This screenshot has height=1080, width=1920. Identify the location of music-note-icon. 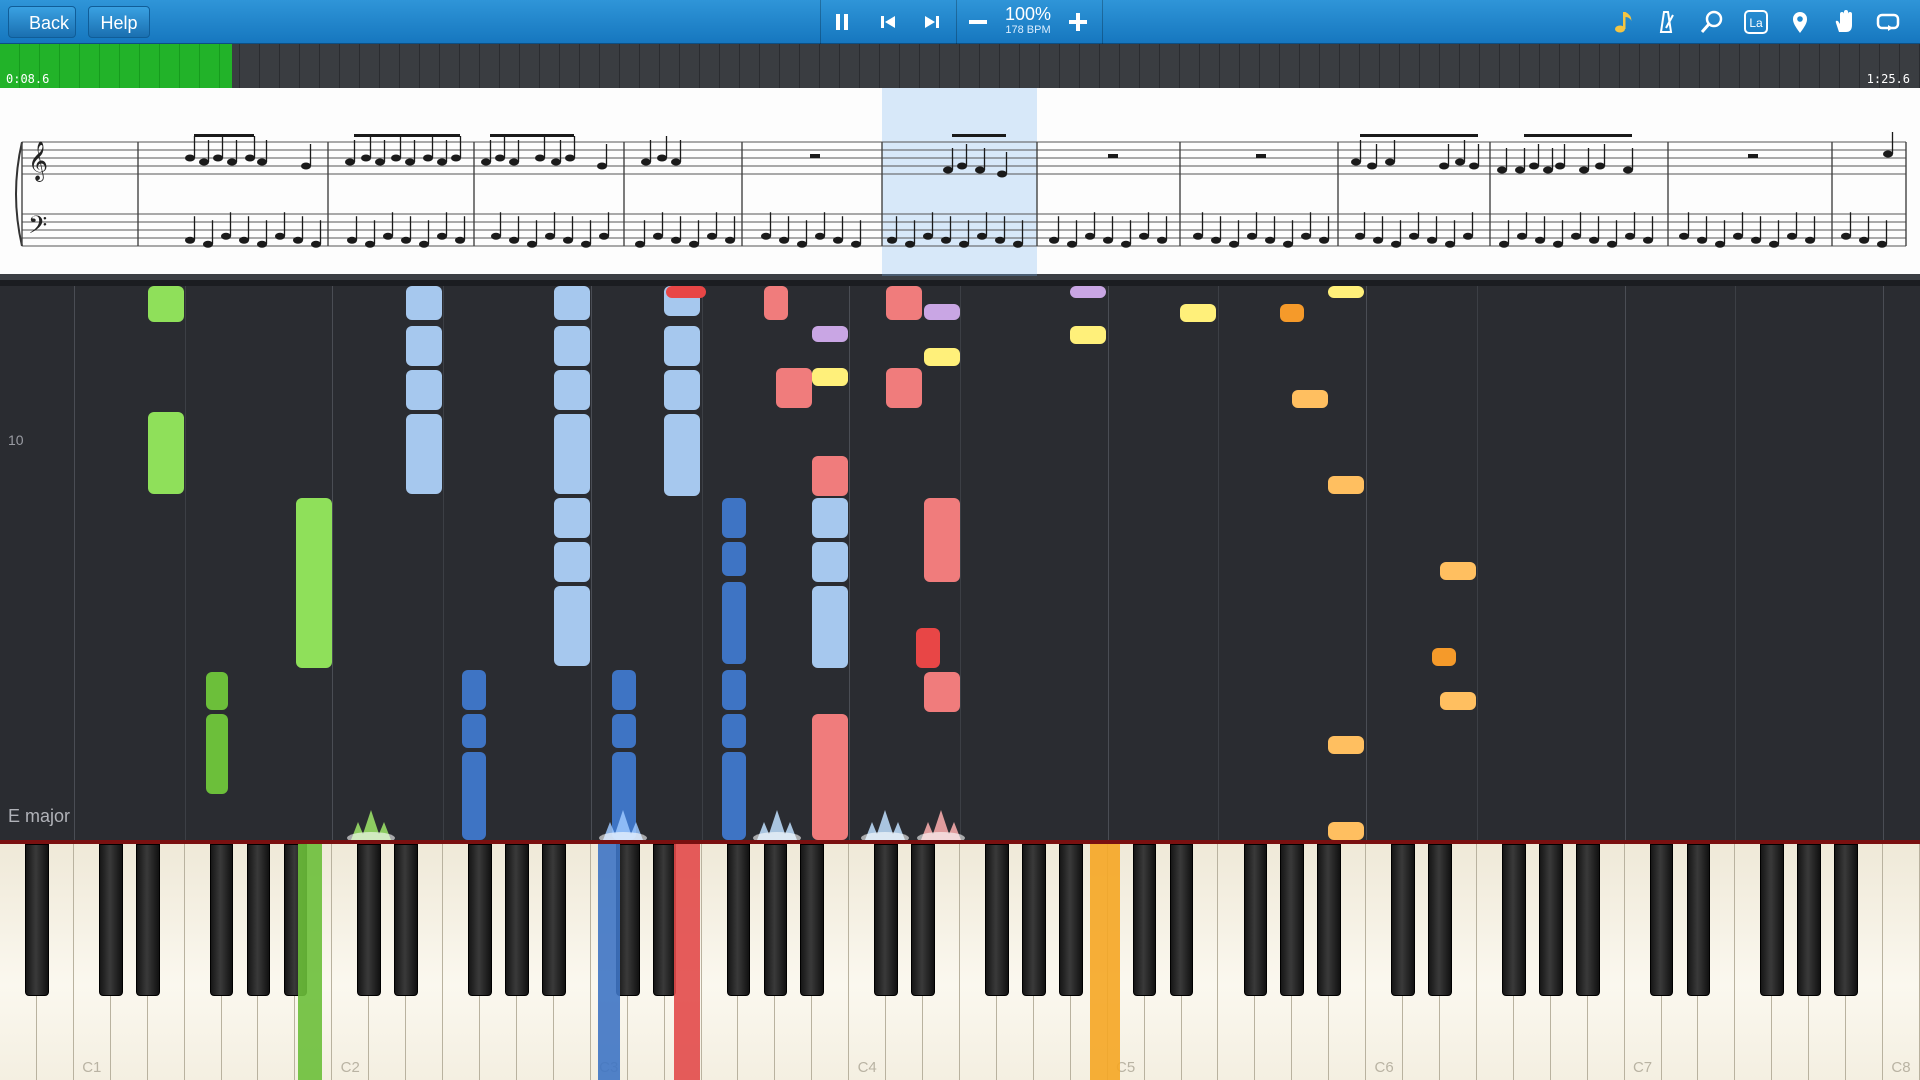
(1624, 22).